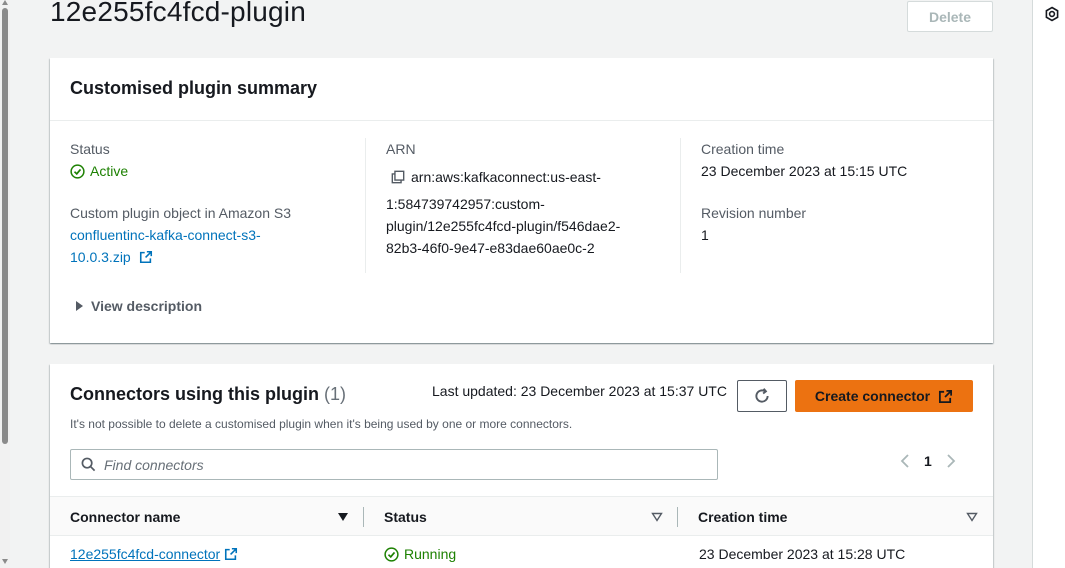 This screenshot has height=568, width=1065. What do you see at coordinates (146, 306) in the screenshot?
I see `view-description-label: View description` at bounding box center [146, 306].